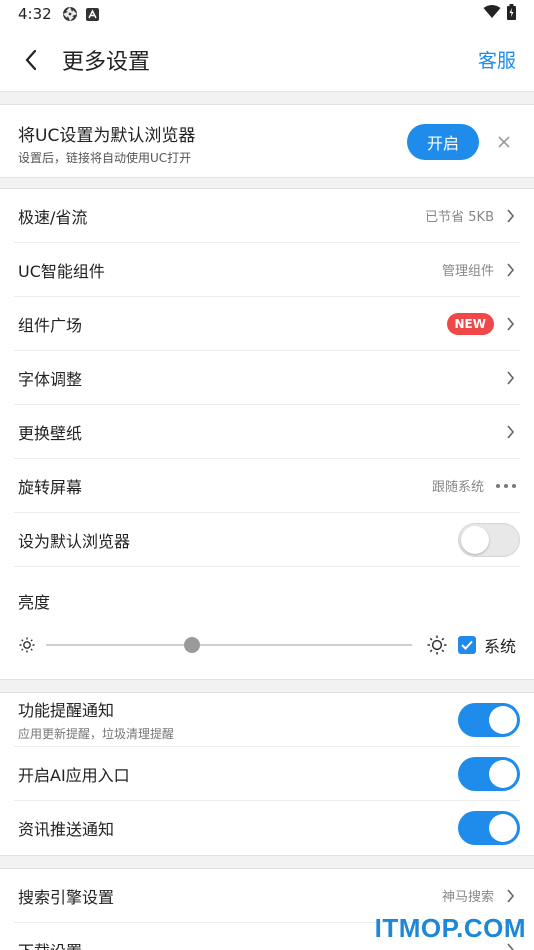 The width and height of the screenshot is (534, 950). I want to click on slider-thumb, so click(192, 645).